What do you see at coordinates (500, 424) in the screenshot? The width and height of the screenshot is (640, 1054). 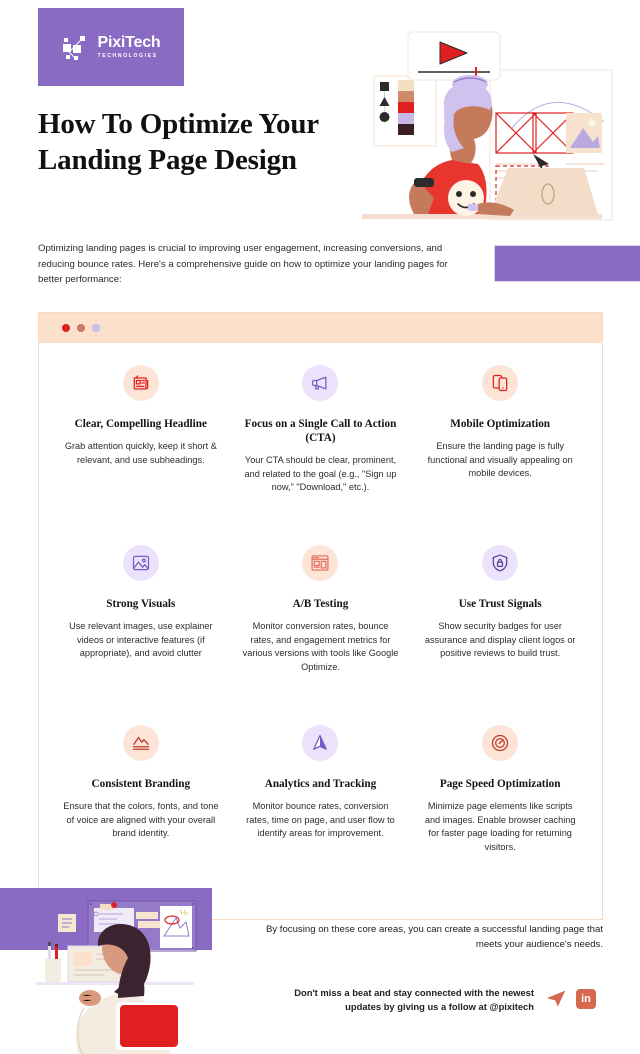 I see `card-title: Mobile Optimization` at bounding box center [500, 424].